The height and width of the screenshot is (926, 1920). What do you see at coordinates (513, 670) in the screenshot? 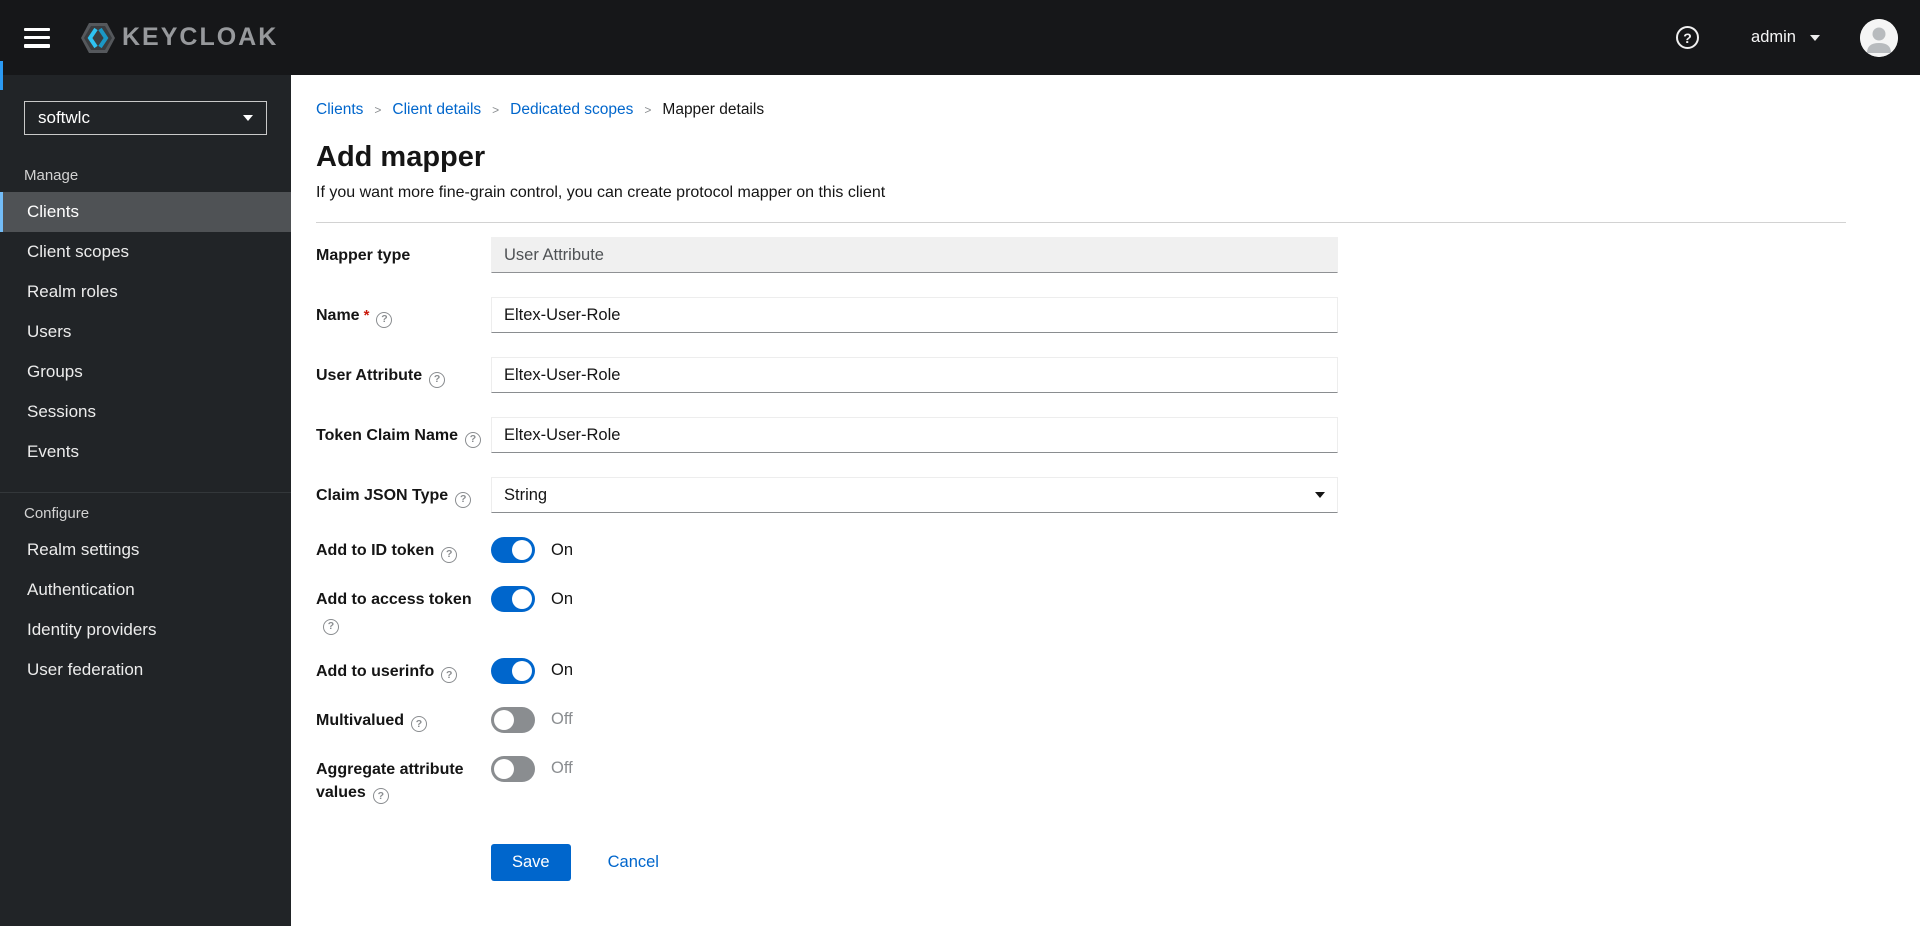
I see `add-to-userinfo-toggle` at bounding box center [513, 670].